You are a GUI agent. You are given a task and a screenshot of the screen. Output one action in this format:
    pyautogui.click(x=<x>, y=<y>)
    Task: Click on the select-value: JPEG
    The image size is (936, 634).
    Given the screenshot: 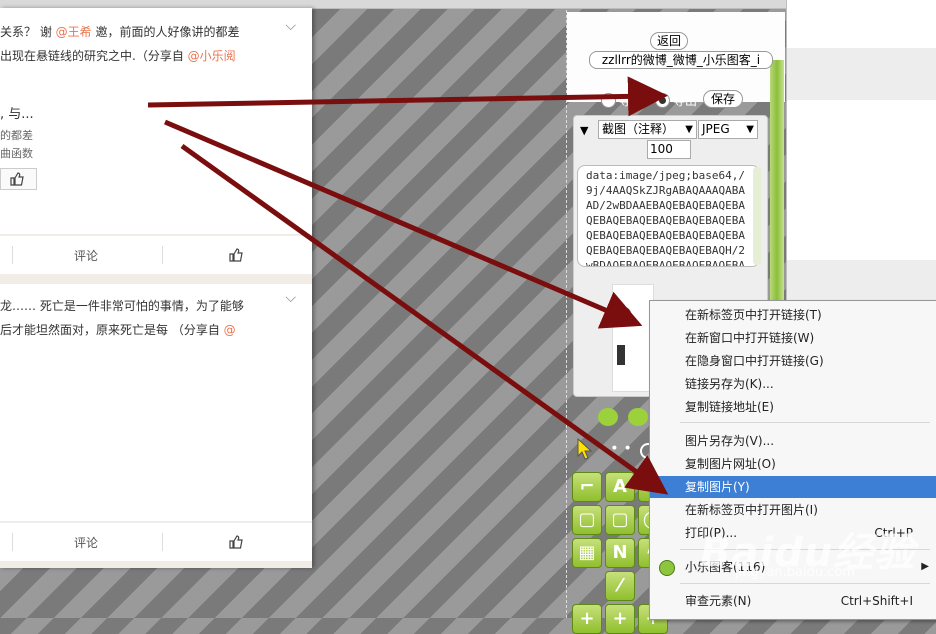 What is the action you would take?
    pyautogui.click(x=716, y=129)
    